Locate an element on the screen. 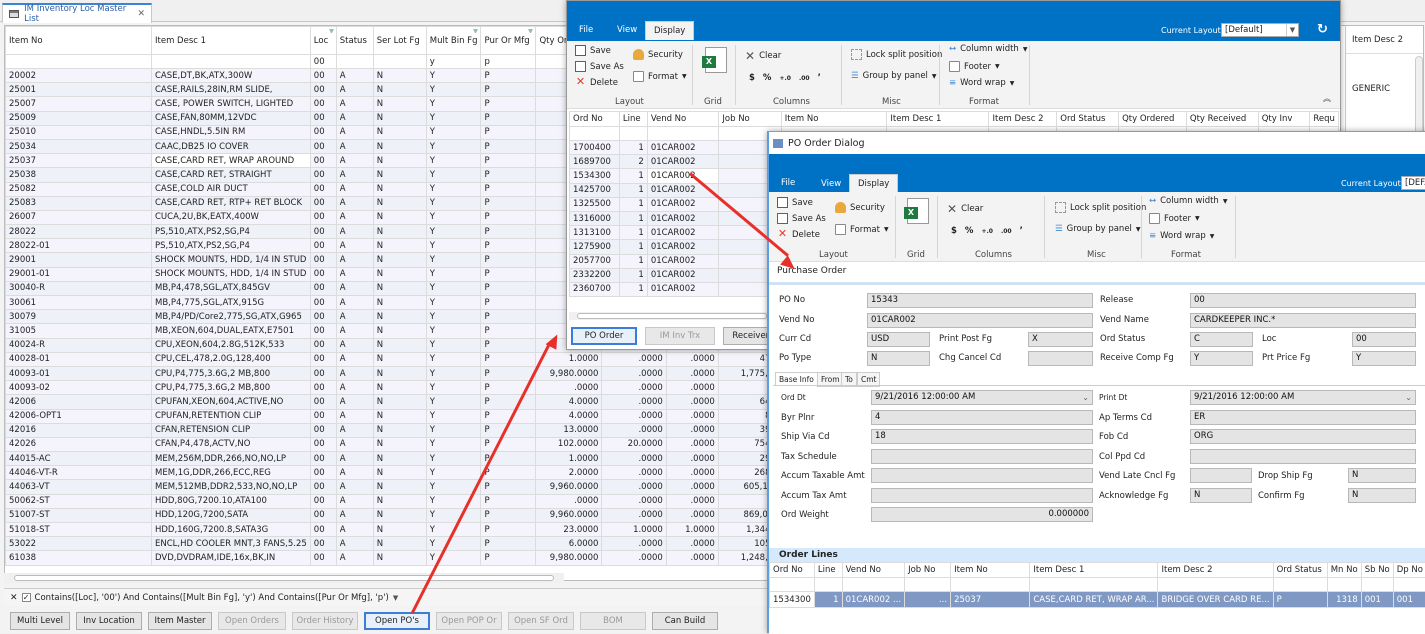 The height and width of the screenshot is (634, 1425). percent-format-button: % is located at coordinates (969, 231).